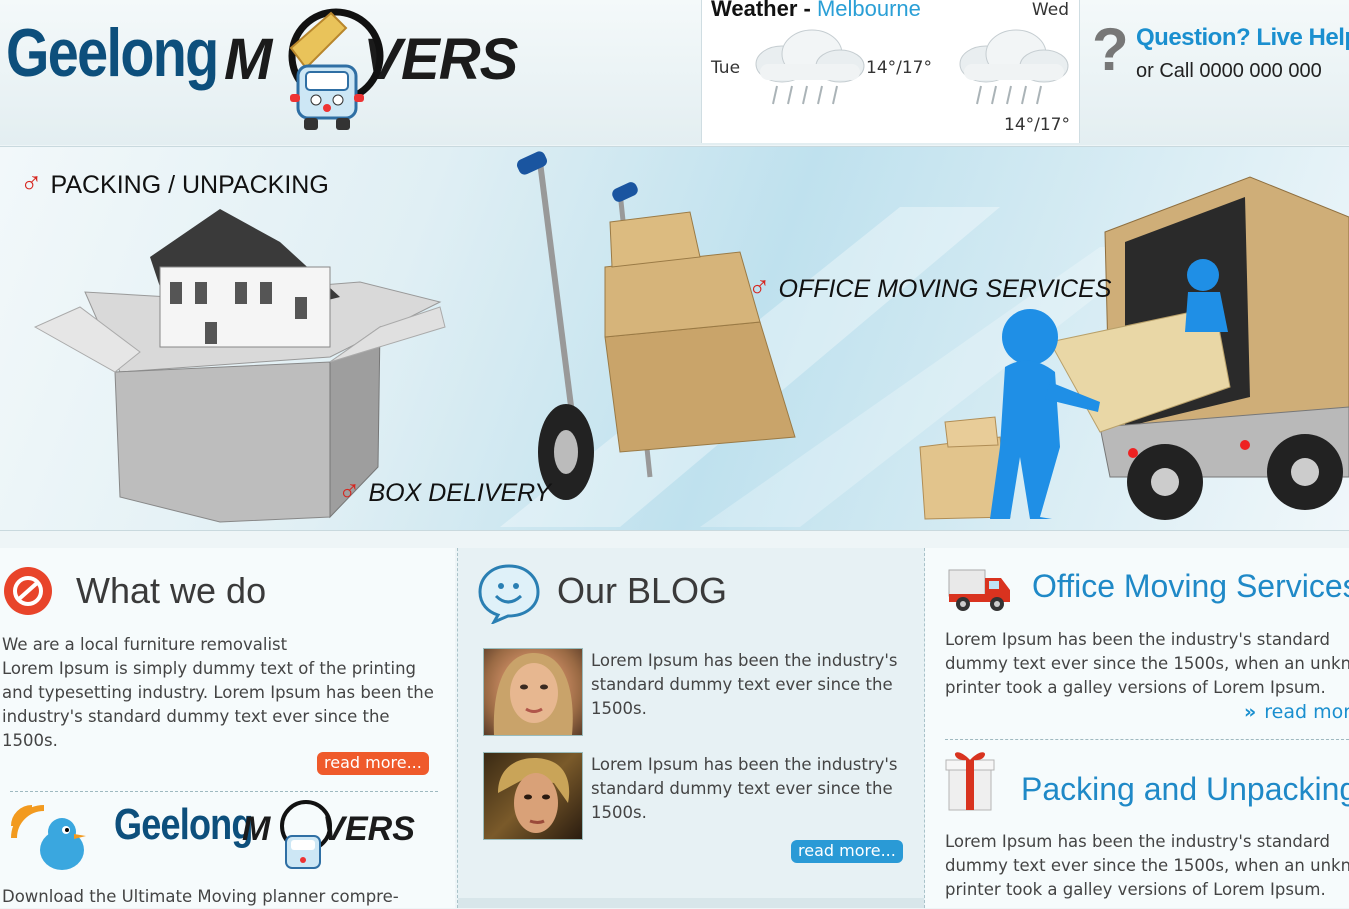  Describe the element at coordinates (979, 590) in the screenshot. I see `red-truck-icon` at that location.